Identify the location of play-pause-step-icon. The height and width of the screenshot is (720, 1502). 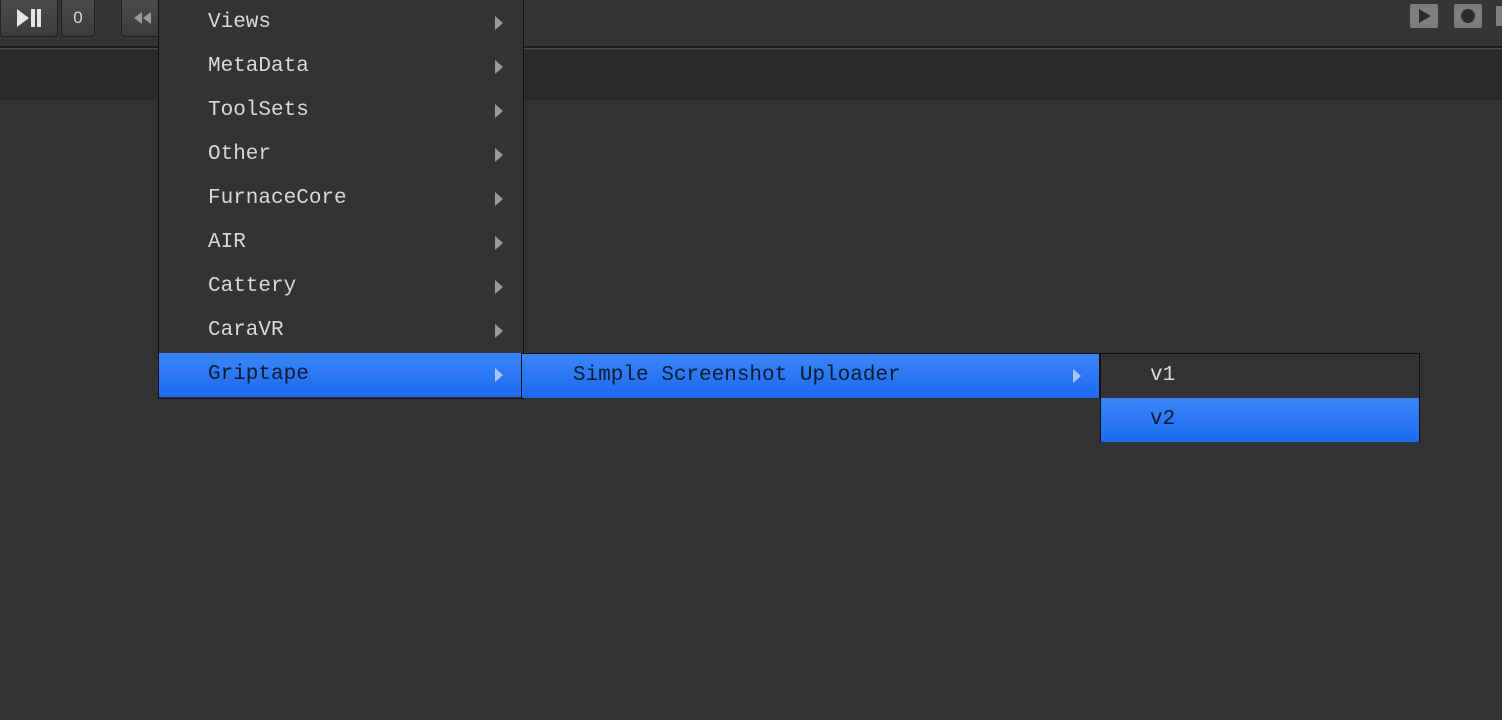
(29, 18).